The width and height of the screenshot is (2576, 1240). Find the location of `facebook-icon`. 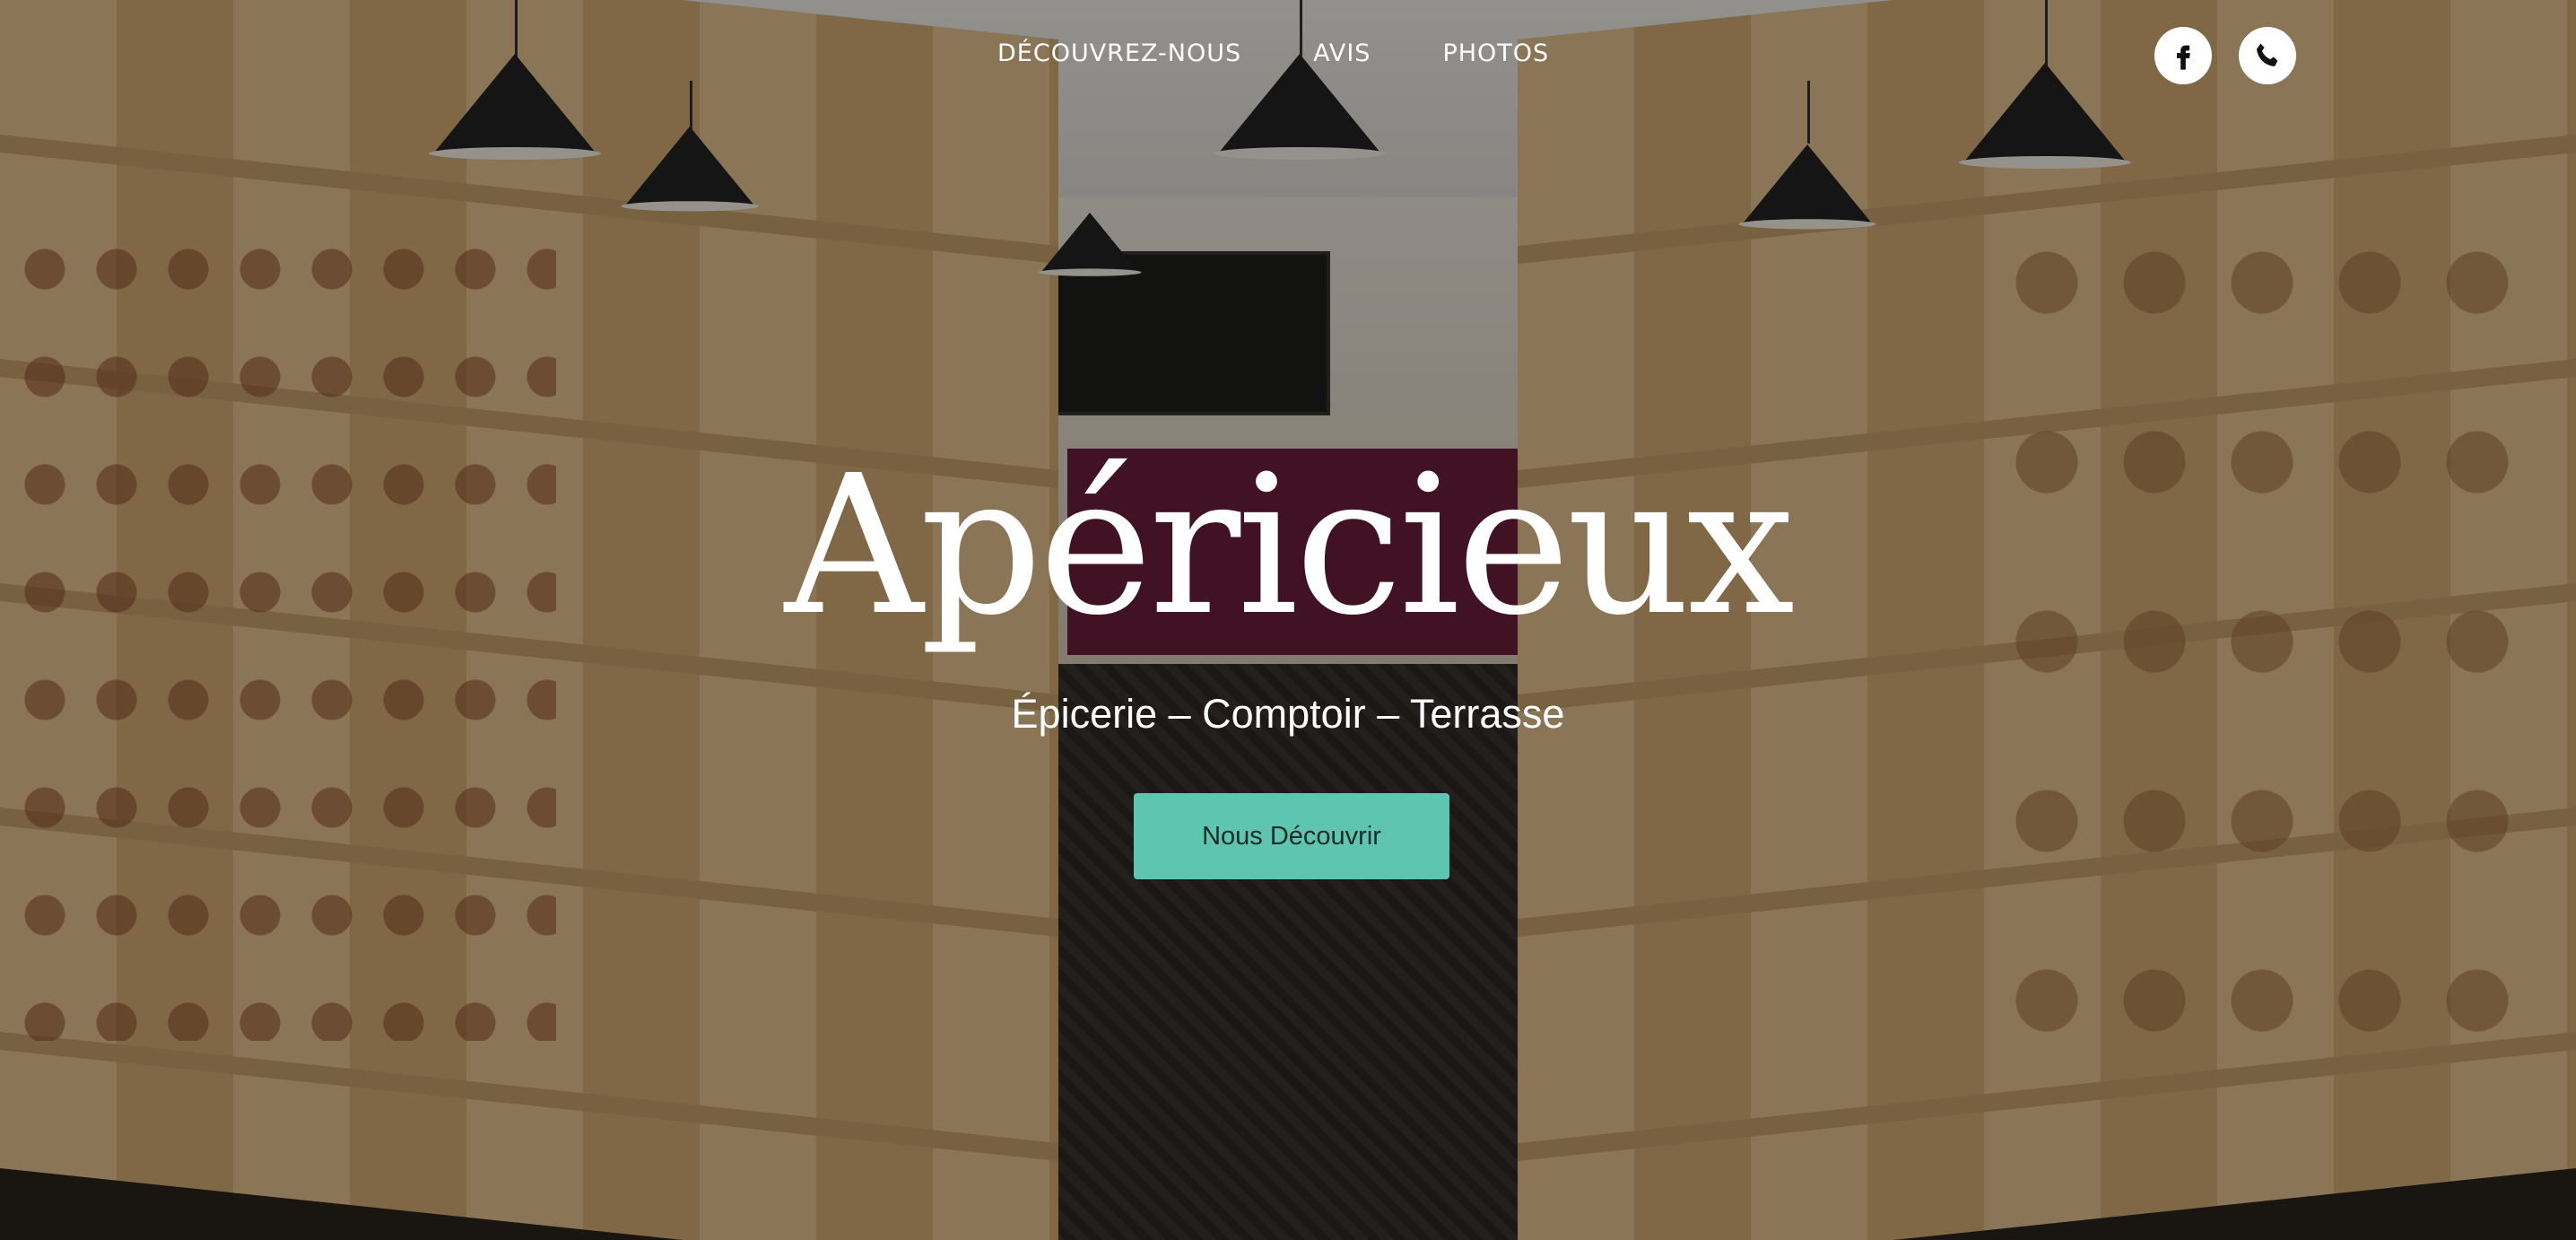

facebook-icon is located at coordinates (2183, 57).